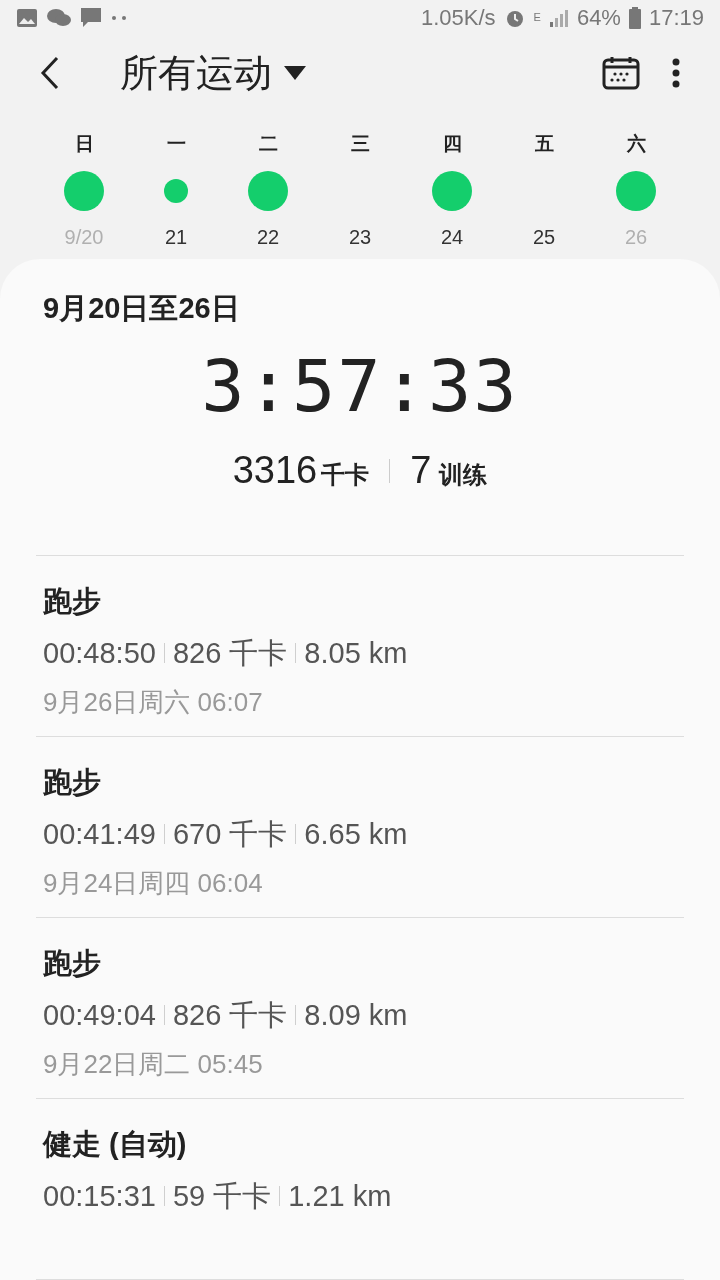  What do you see at coordinates (340, 1196) in the screenshot?
I see `workout-distance: 1.21 km` at bounding box center [340, 1196].